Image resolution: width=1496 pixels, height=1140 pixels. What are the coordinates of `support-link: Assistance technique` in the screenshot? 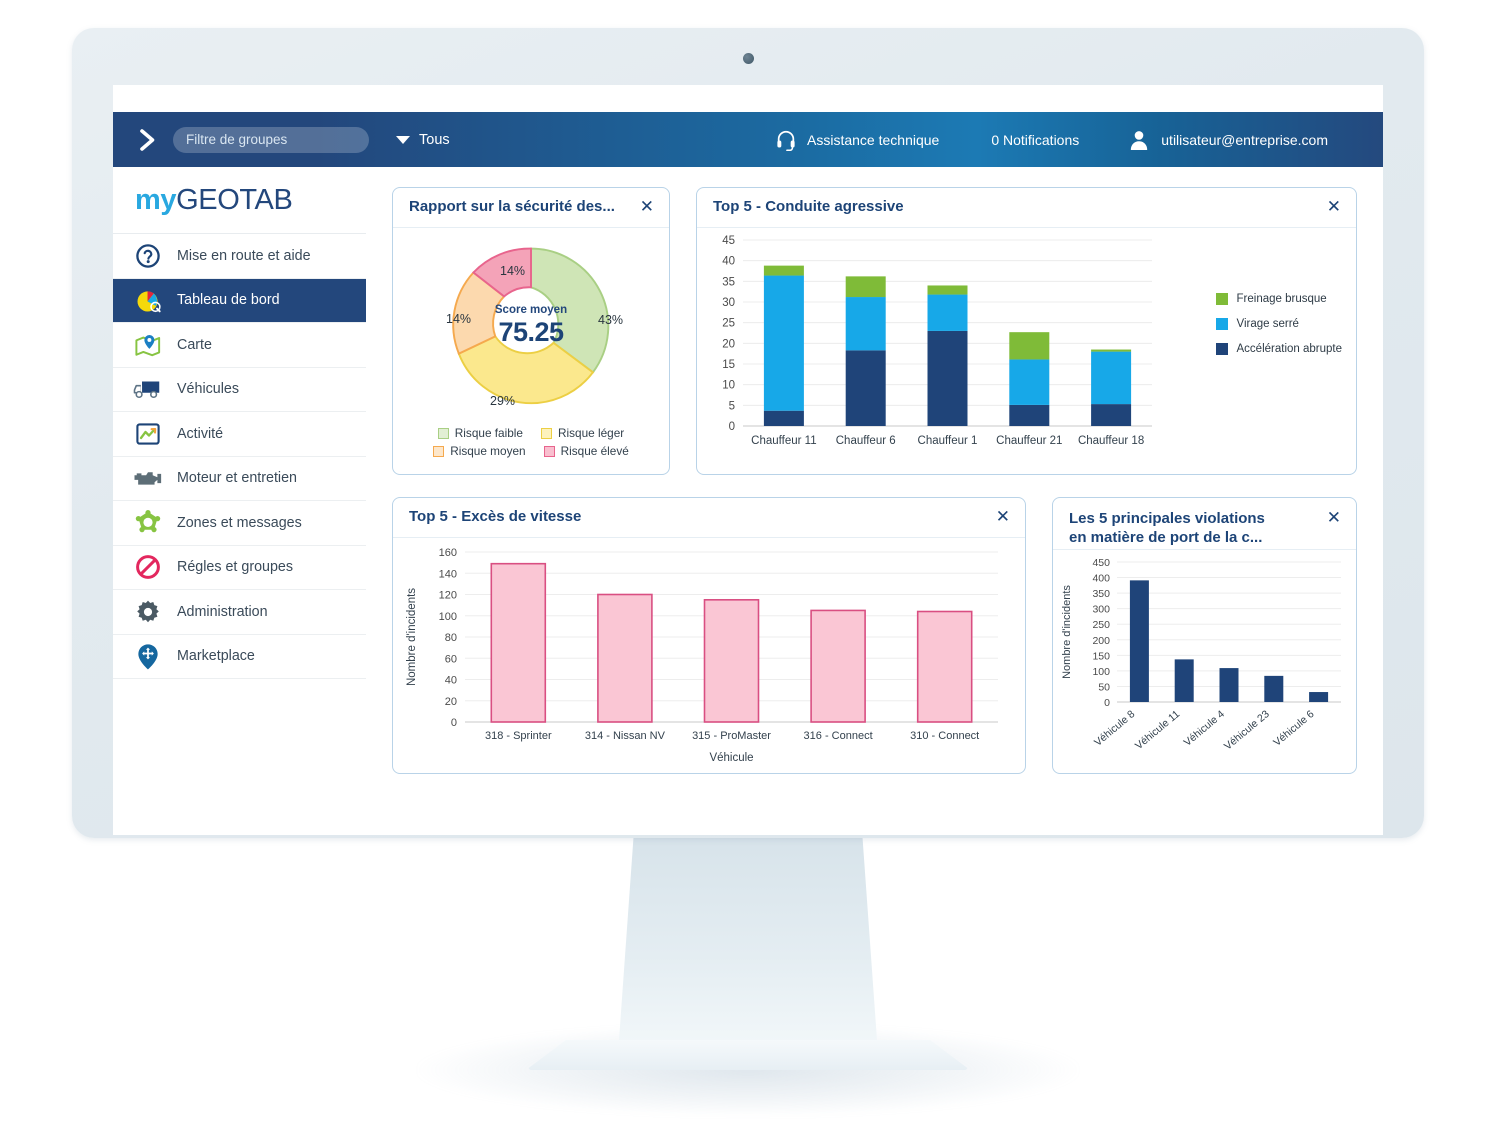 It's located at (857, 140).